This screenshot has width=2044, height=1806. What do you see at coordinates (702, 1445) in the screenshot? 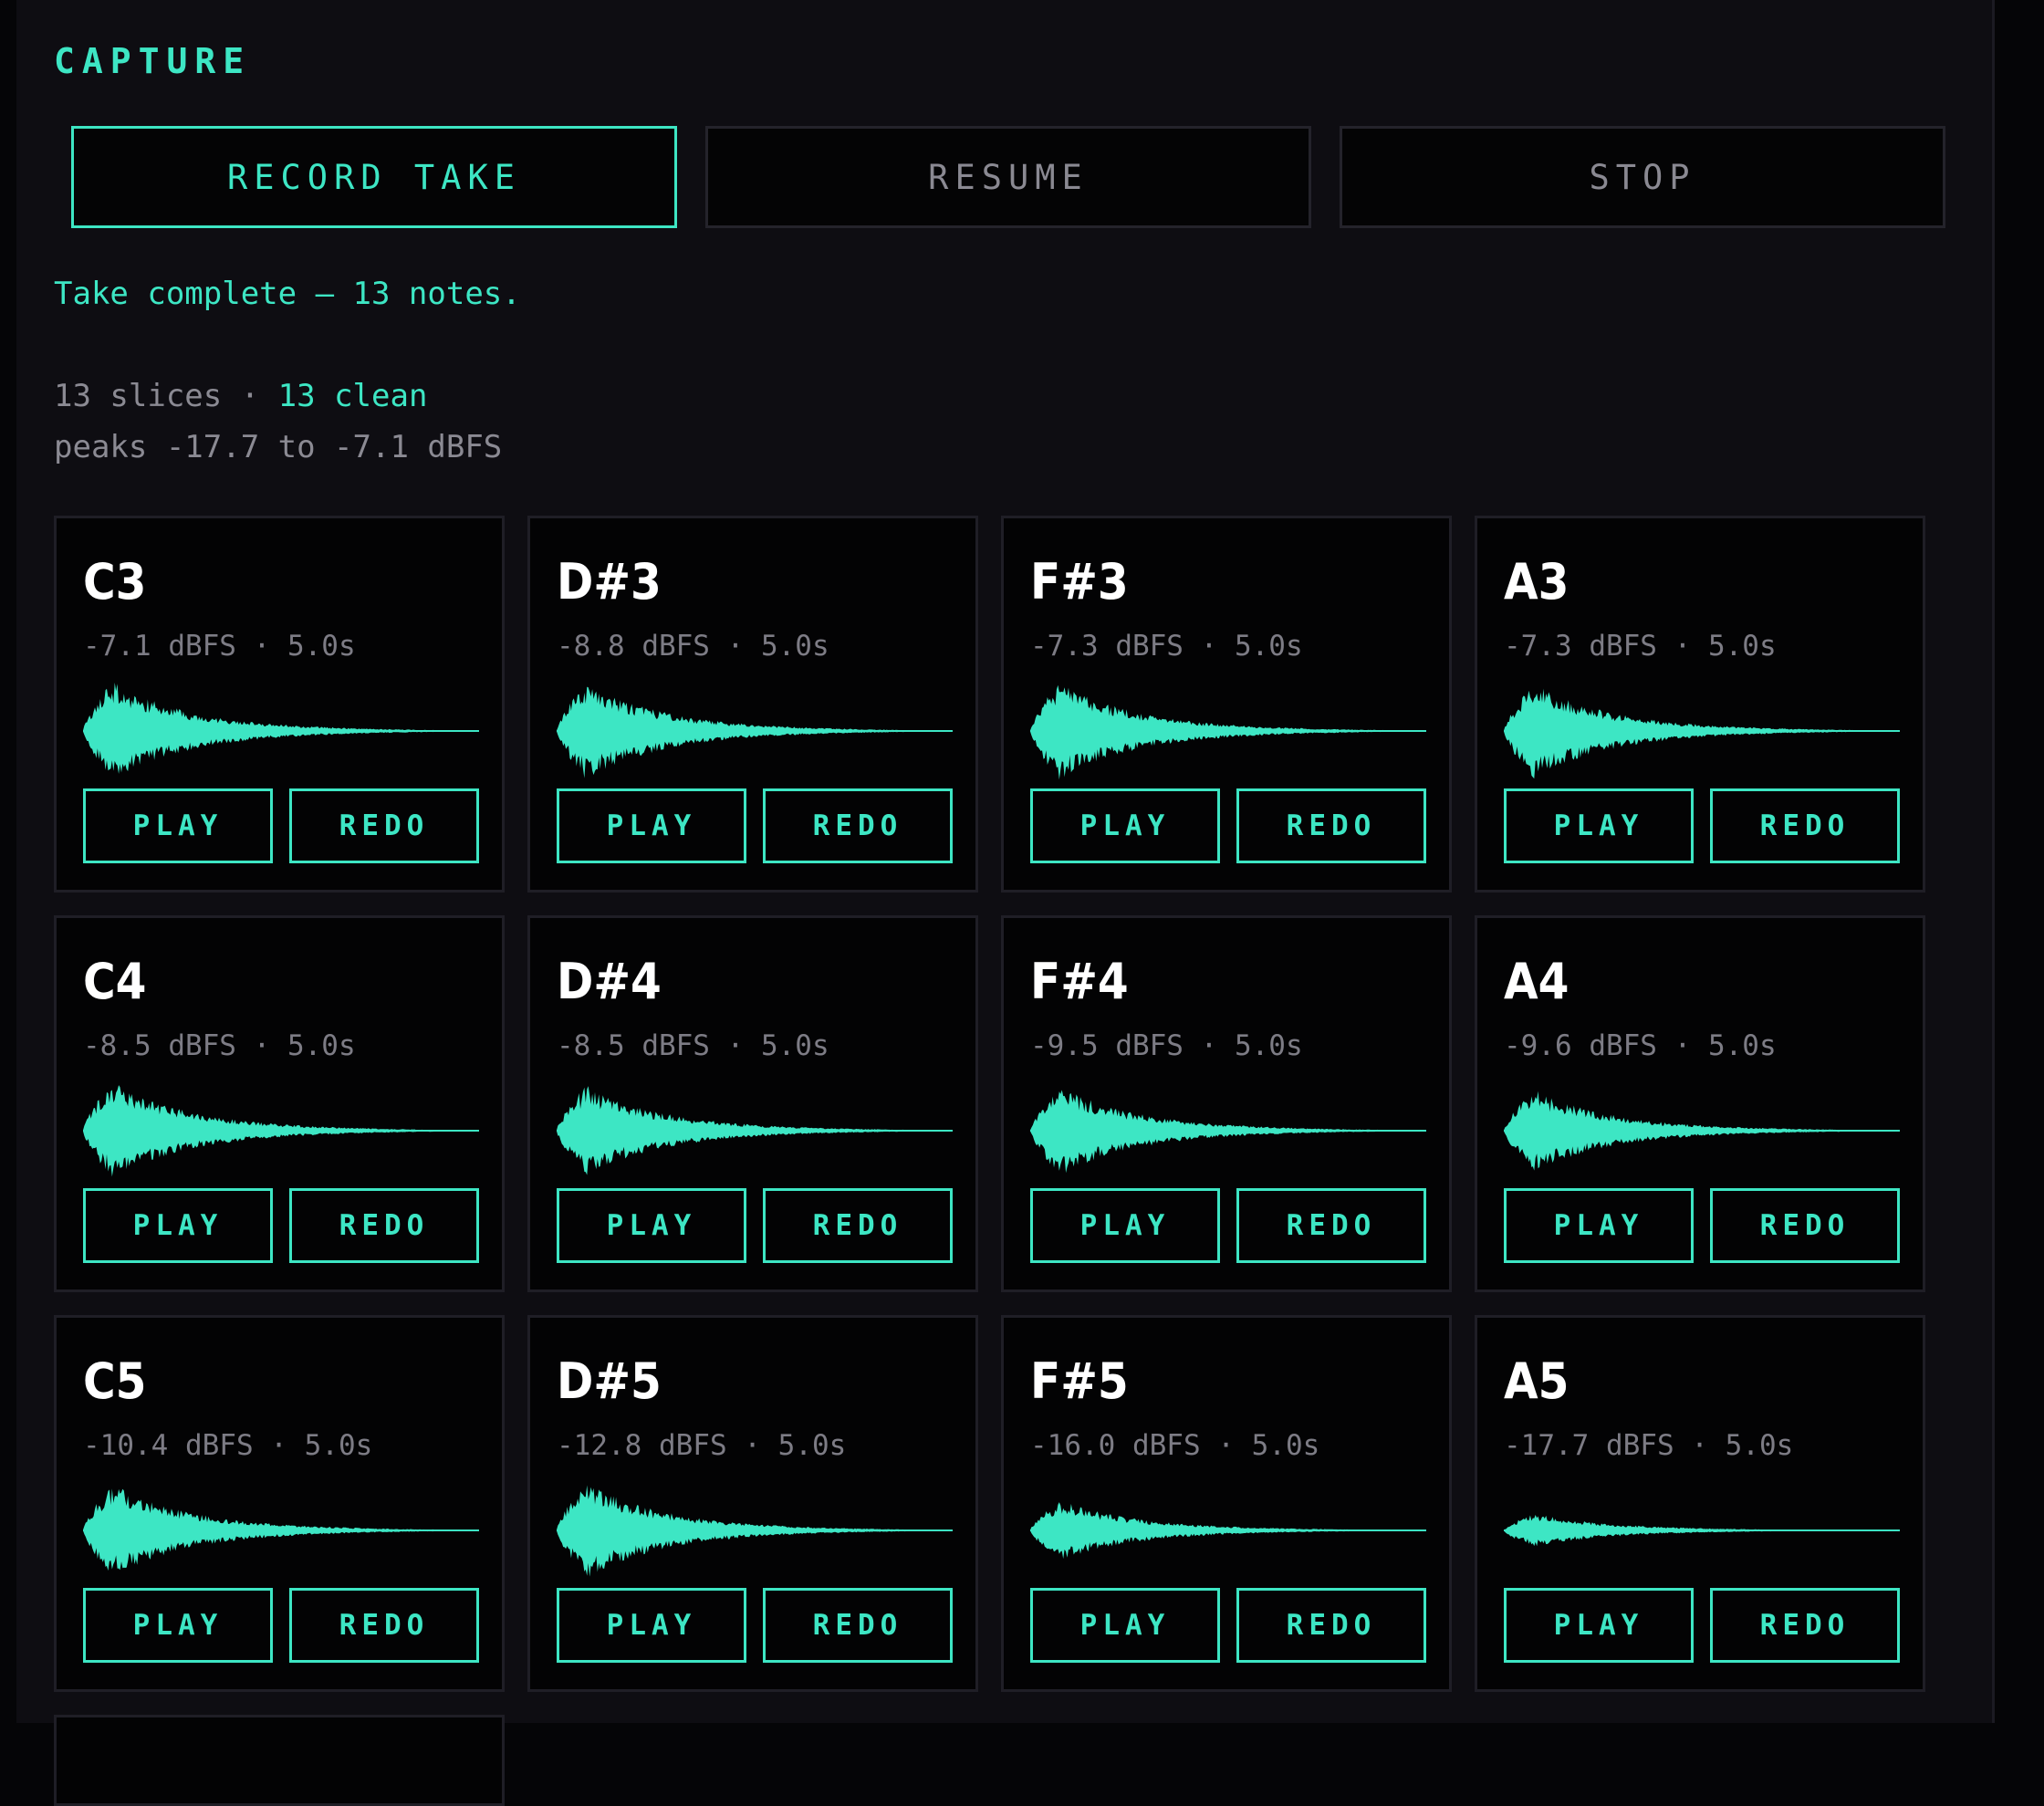
I see `sample-meta: -12.8 dBFS · 5.0s` at bounding box center [702, 1445].